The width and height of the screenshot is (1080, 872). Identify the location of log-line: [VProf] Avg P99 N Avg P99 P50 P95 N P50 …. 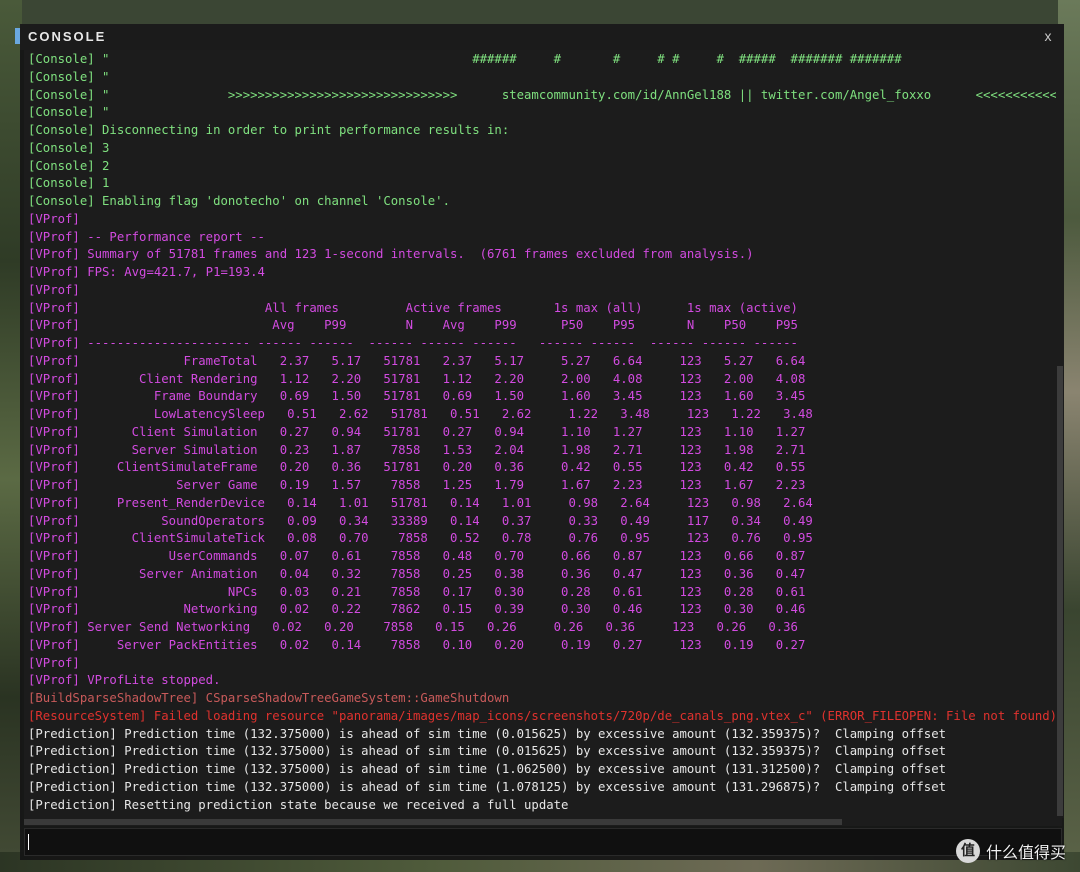
(413, 325).